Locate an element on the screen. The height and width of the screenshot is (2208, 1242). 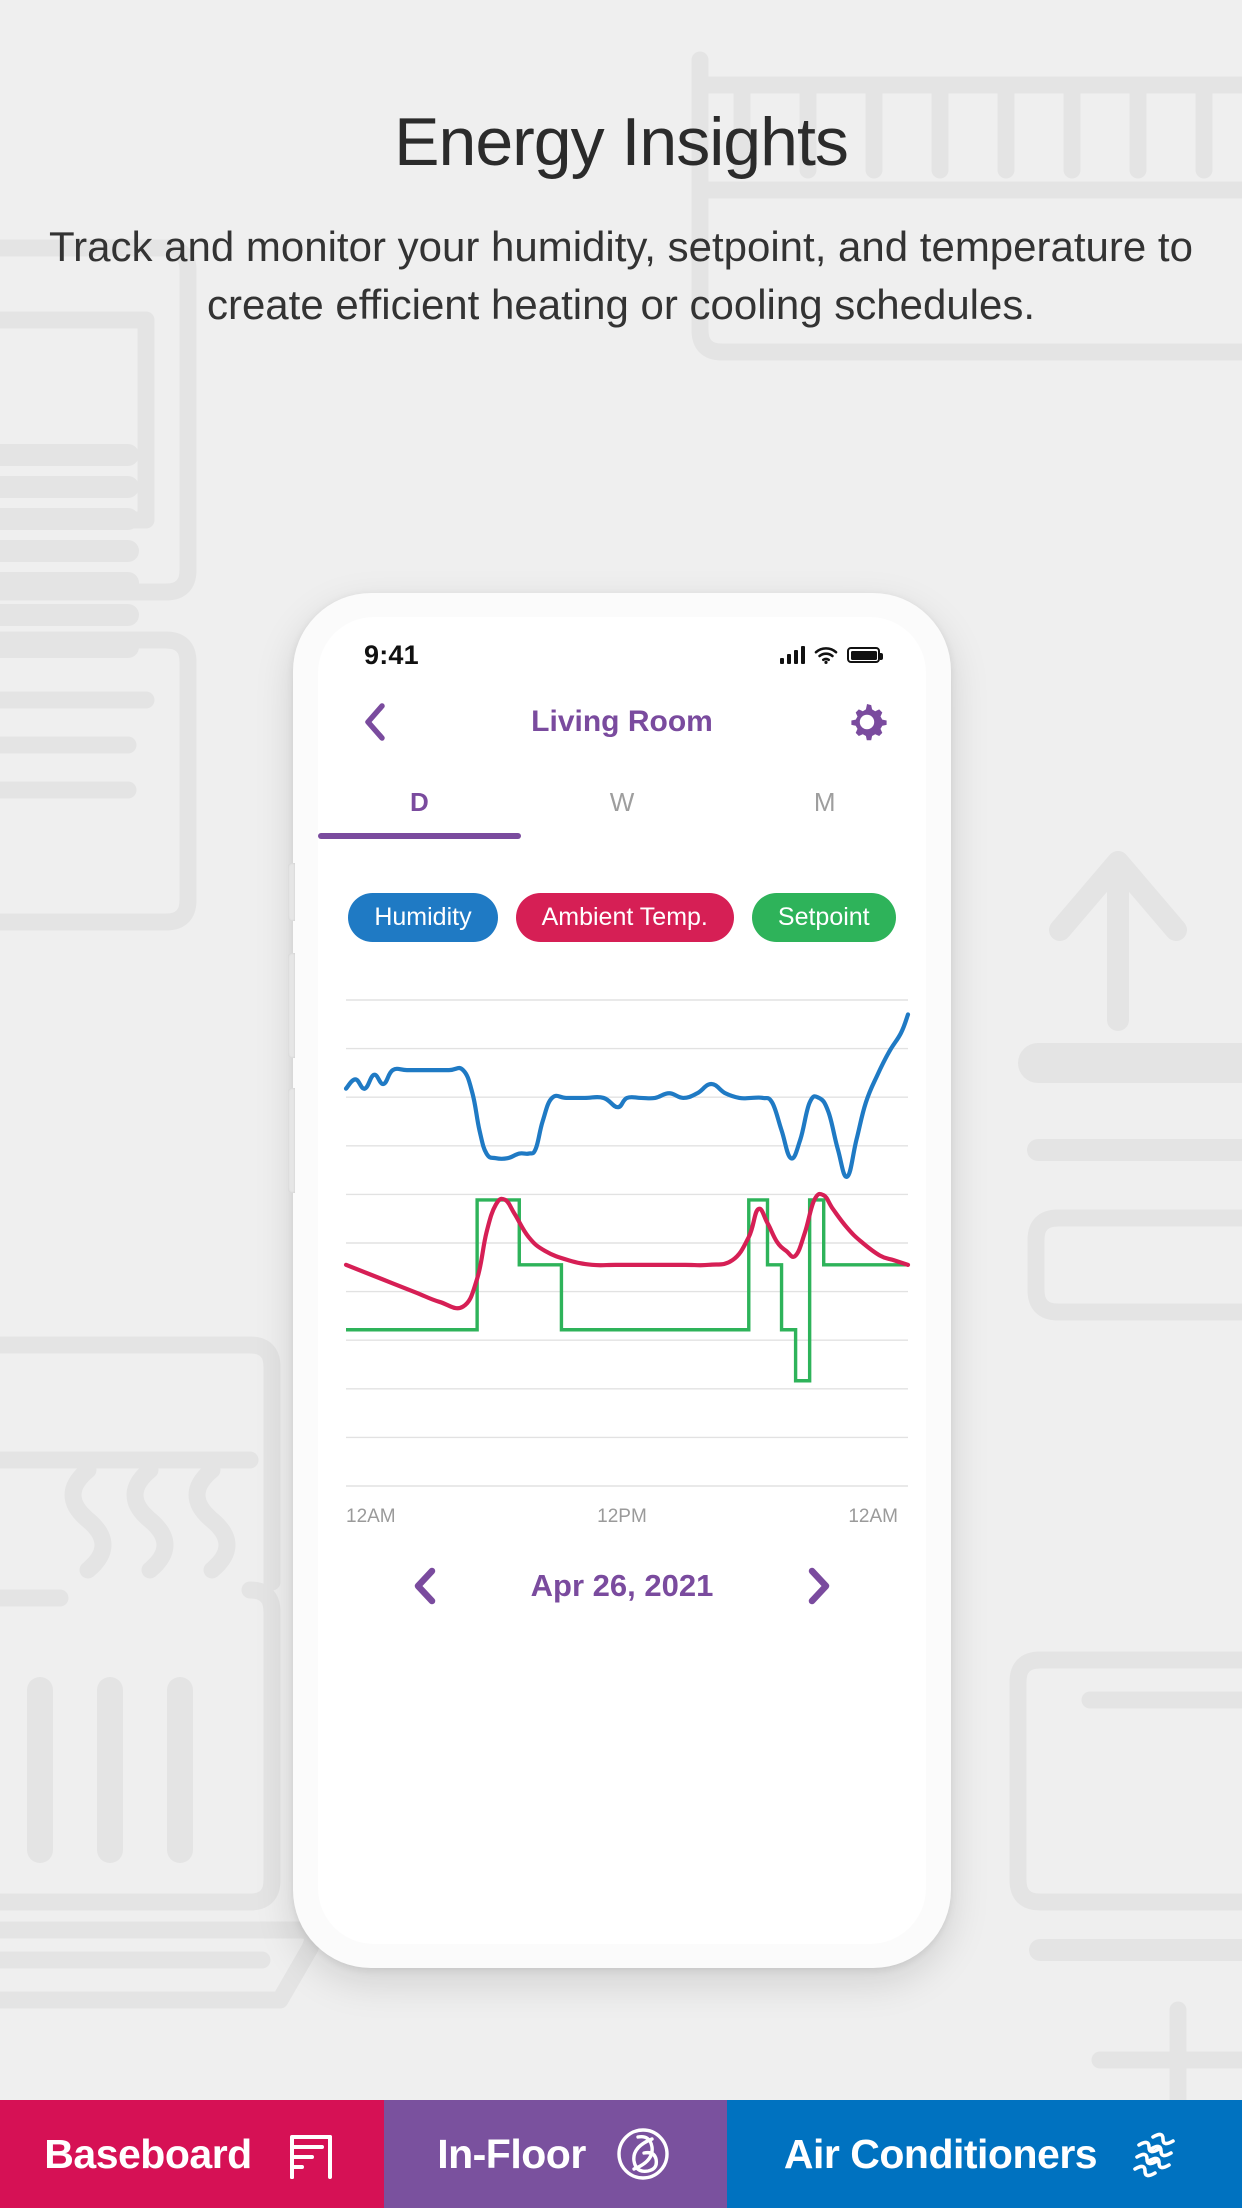
airflow-watermark-right is located at coordinates (1130, 1086).